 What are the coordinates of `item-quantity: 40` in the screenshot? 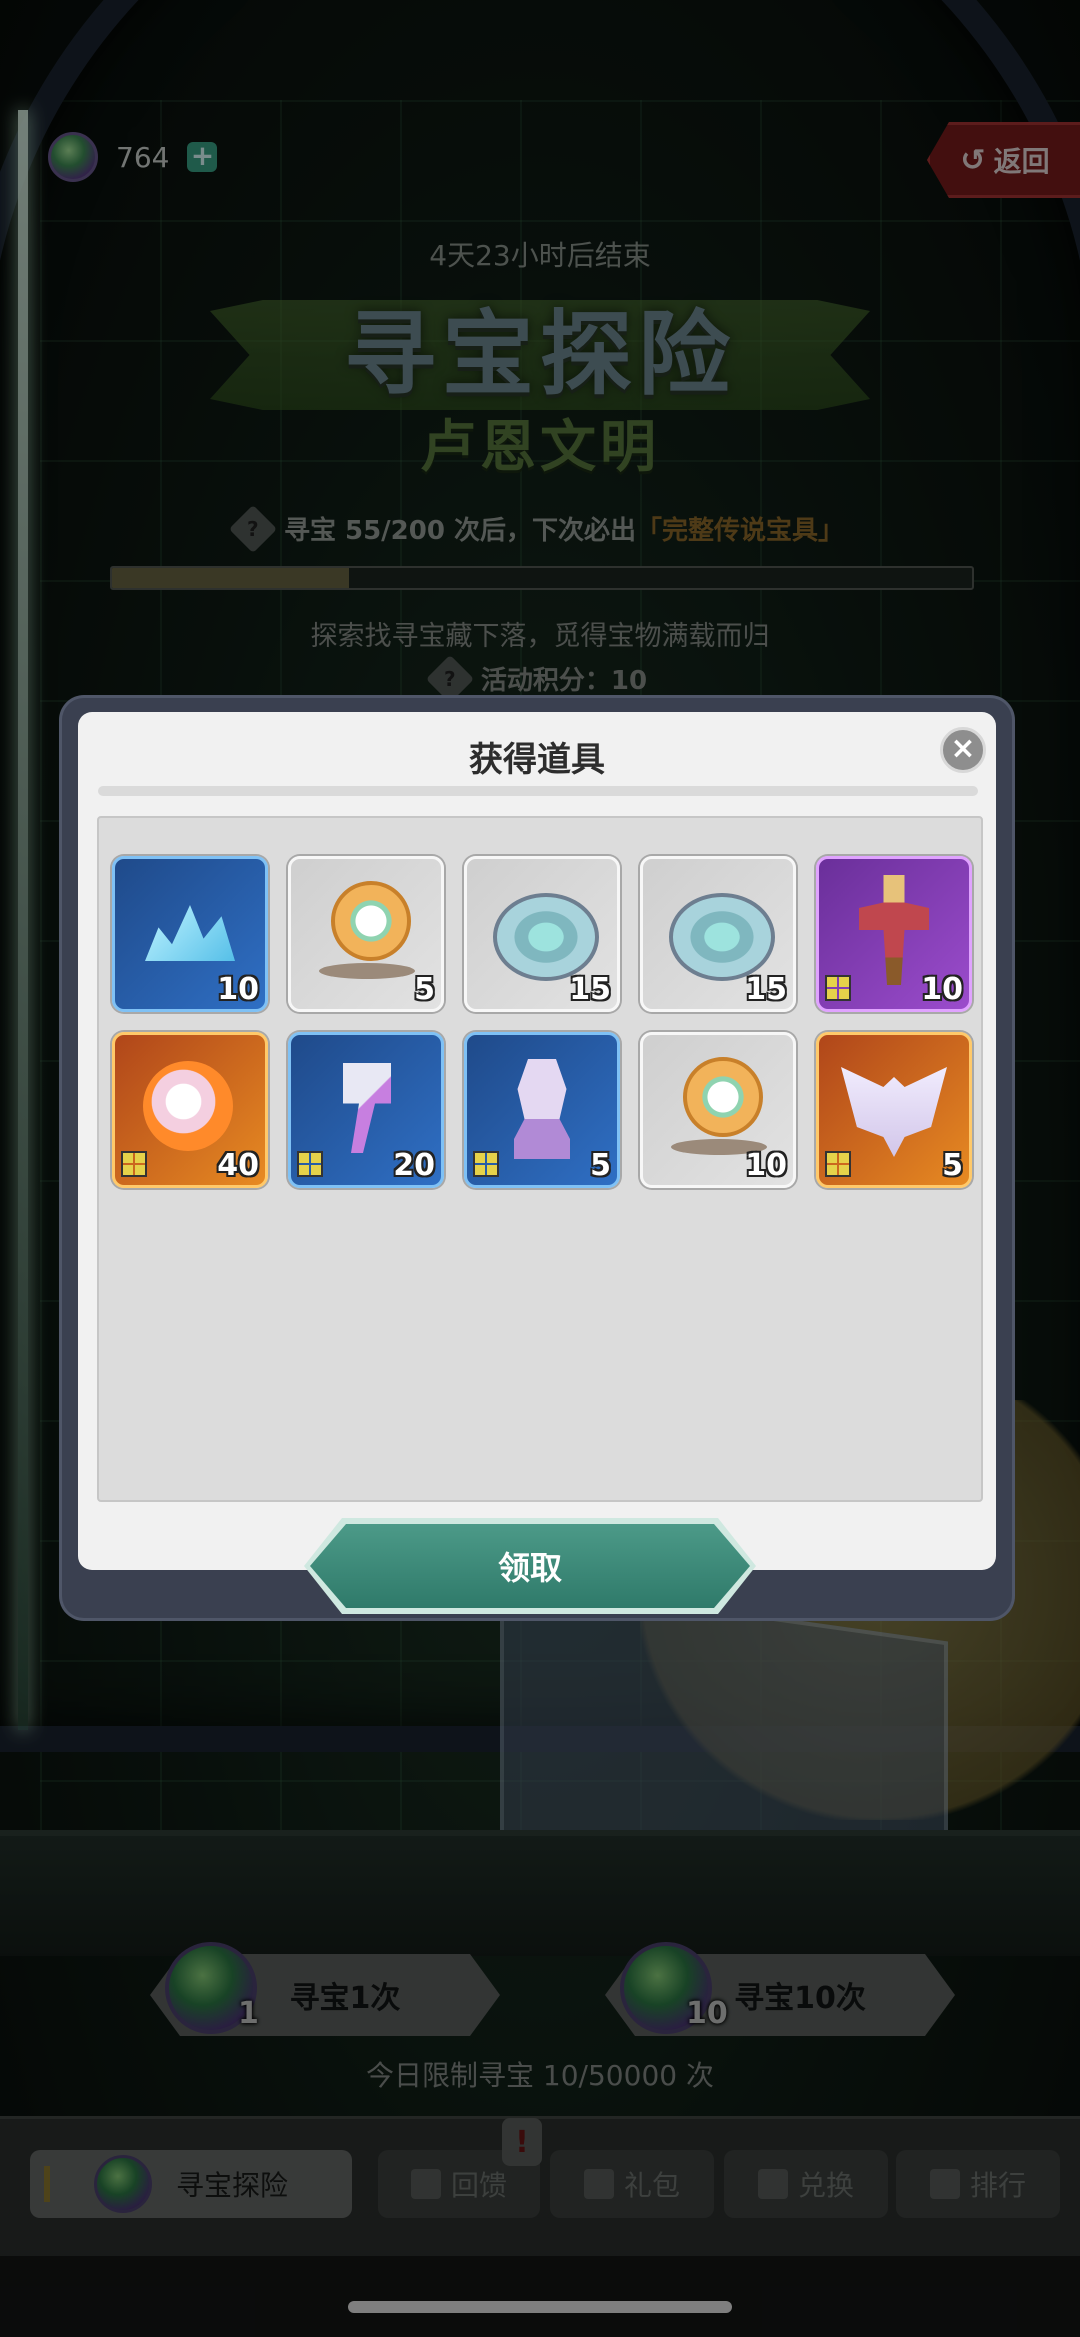 It's located at (238, 1165).